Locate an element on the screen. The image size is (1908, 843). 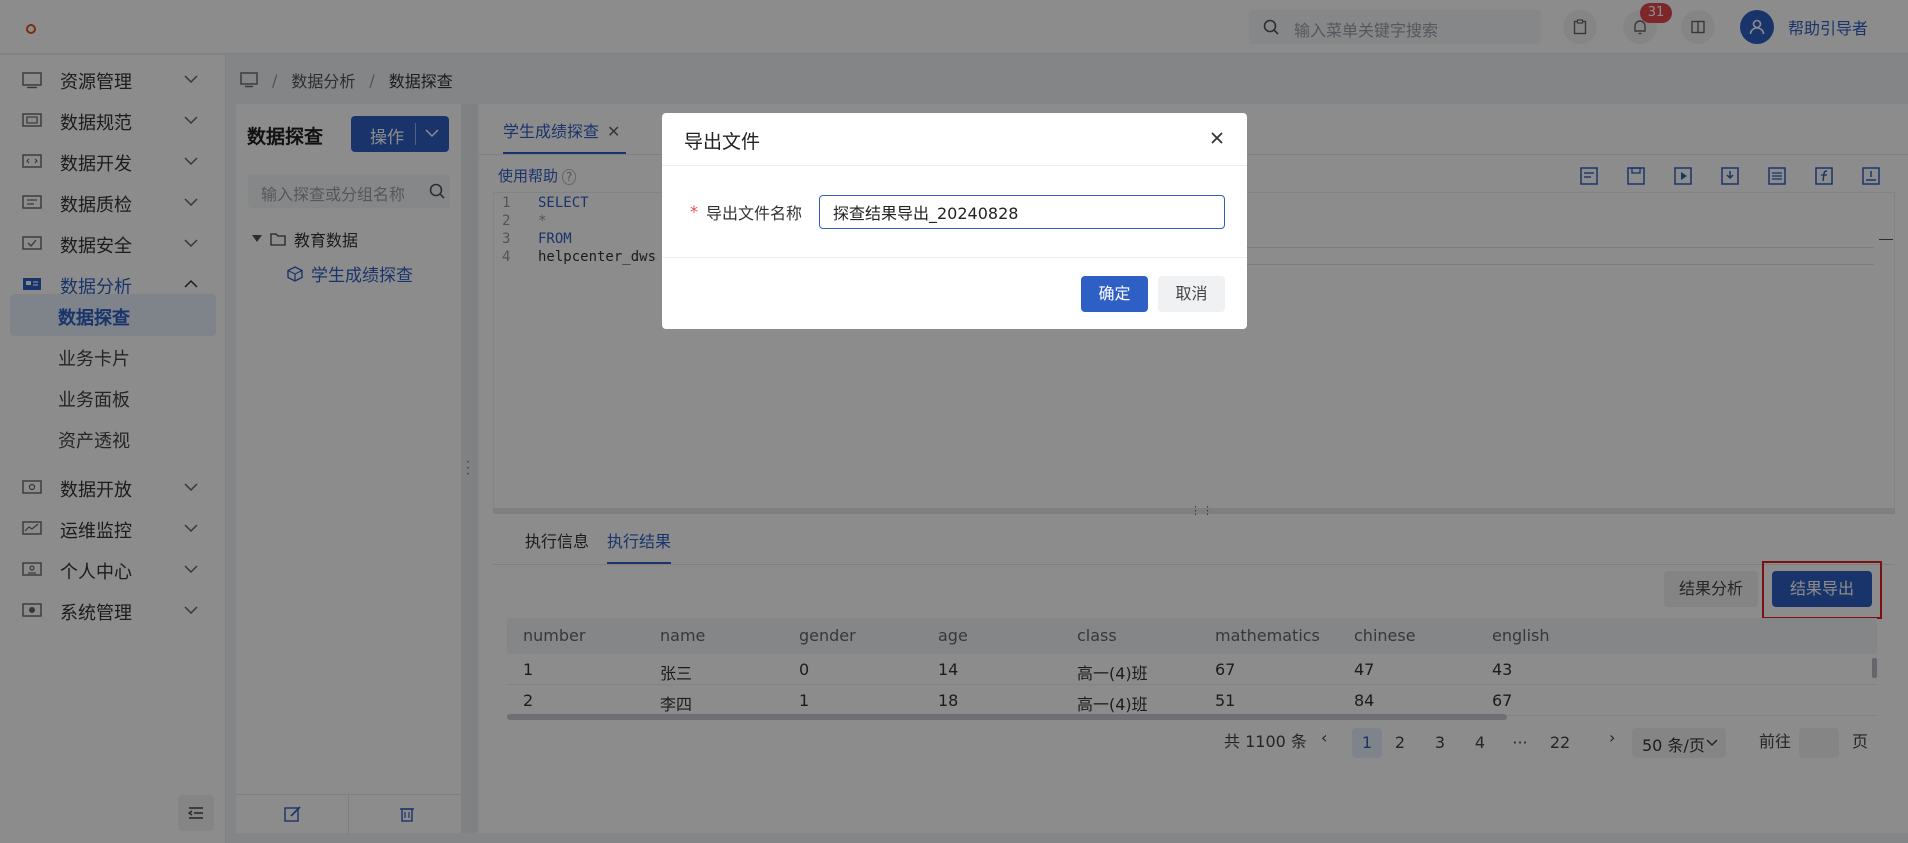
filename-label: 导出文件名称 is located at coordinates (754, 213).